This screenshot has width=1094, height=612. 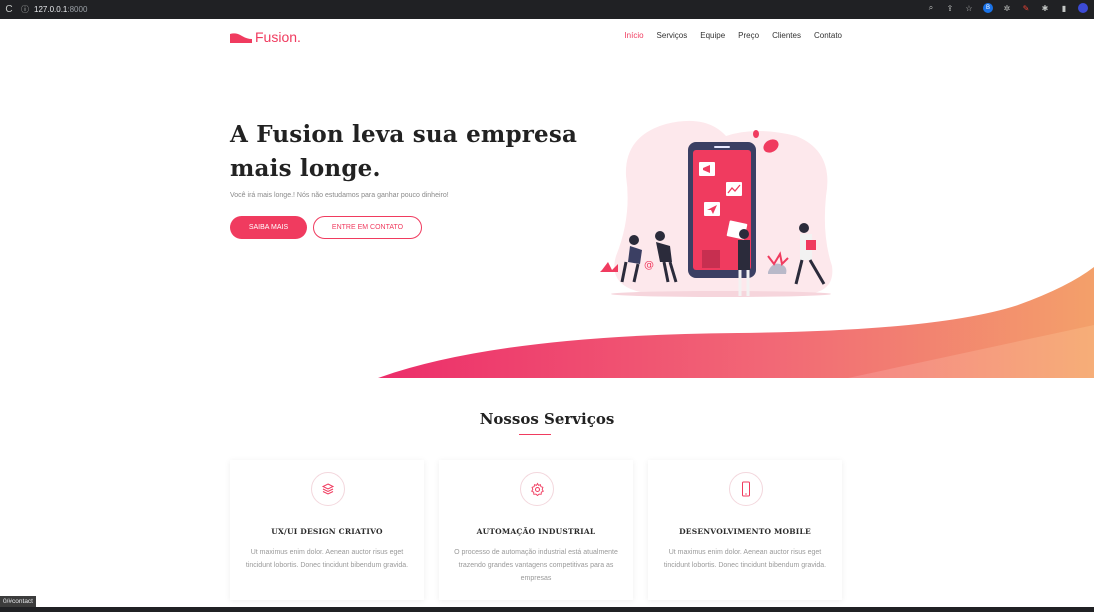 I want to click on nav-item-clientes: Clientes, so click(x=786, y=35).